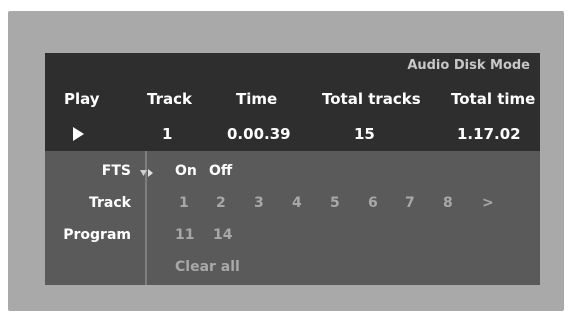  I want to click on clear-all-button: Clear all, so click(207, 267).